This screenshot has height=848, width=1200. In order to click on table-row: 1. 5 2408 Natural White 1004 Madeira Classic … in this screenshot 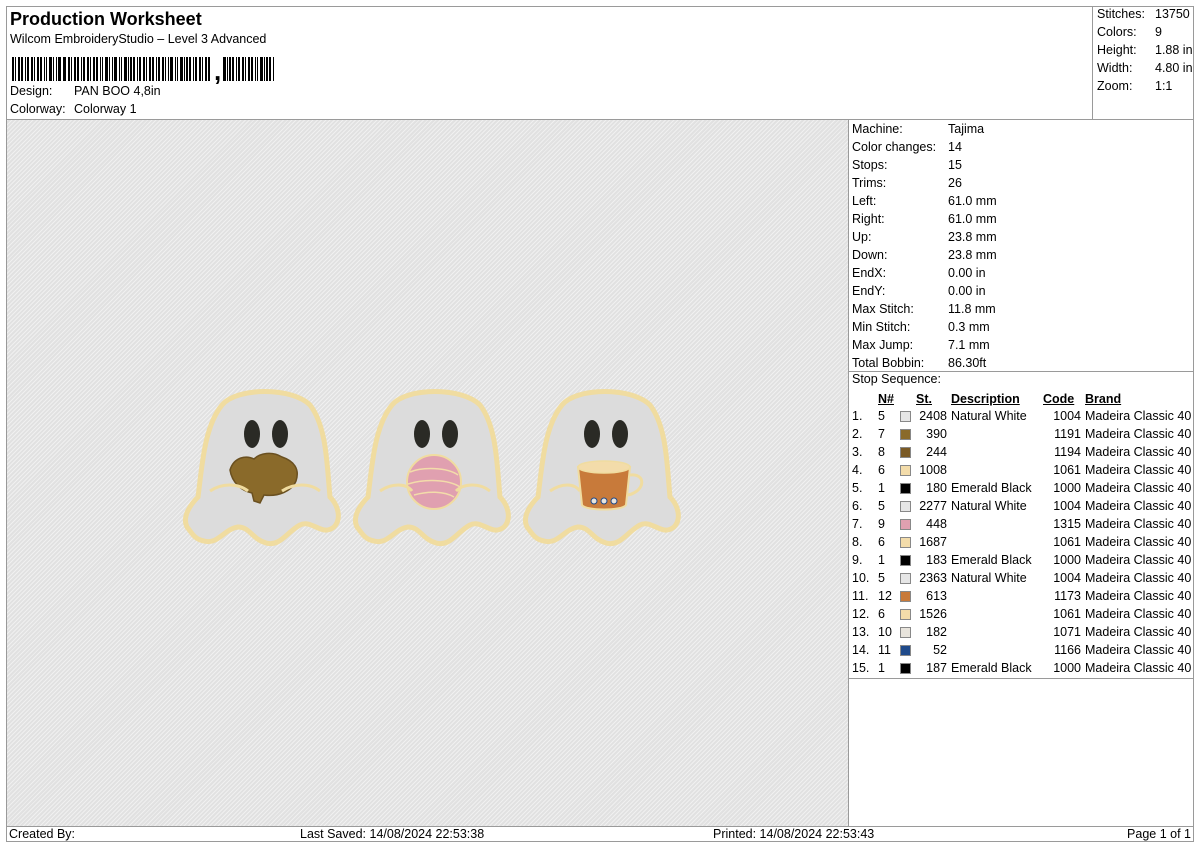, I will do `click(1021, 416)`.